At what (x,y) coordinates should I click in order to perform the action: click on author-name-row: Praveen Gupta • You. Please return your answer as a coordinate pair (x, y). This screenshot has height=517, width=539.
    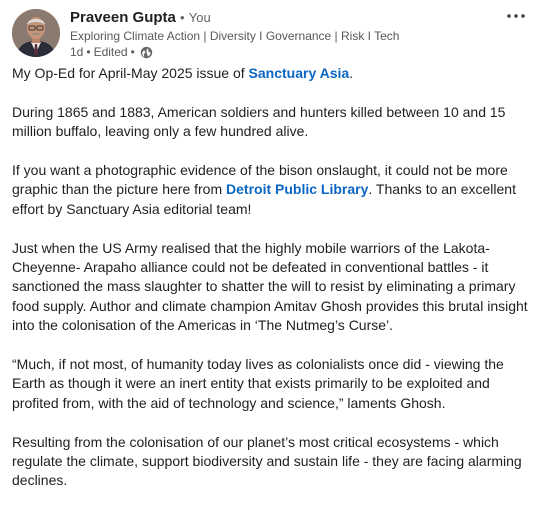
    Looking at the image, I should click on (280, 18).